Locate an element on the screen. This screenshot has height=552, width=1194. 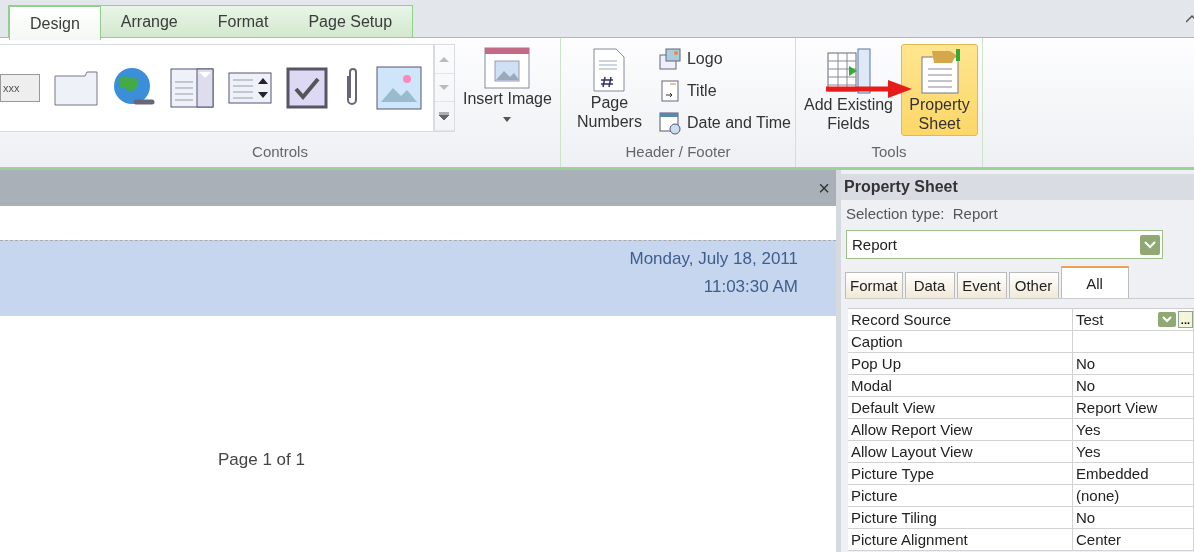
date-text: Monday, July 18, 2011 is located at coordinates (713, 259).